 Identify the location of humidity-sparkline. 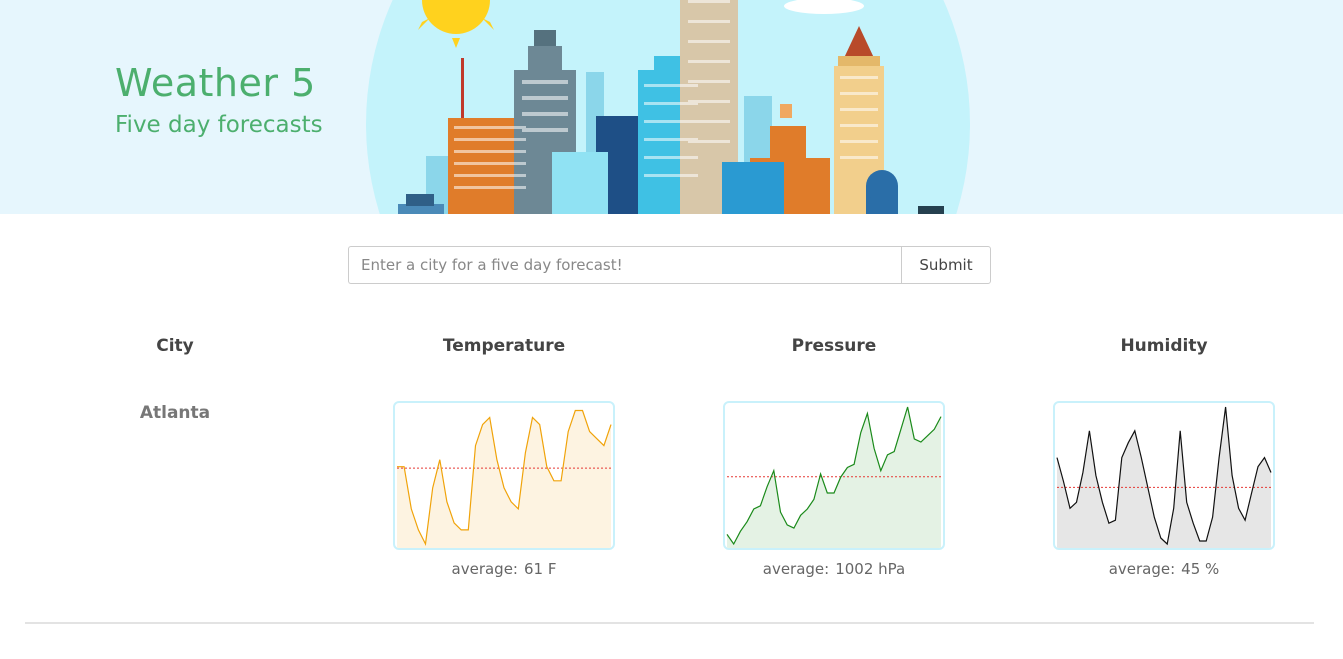
(1164, 475).